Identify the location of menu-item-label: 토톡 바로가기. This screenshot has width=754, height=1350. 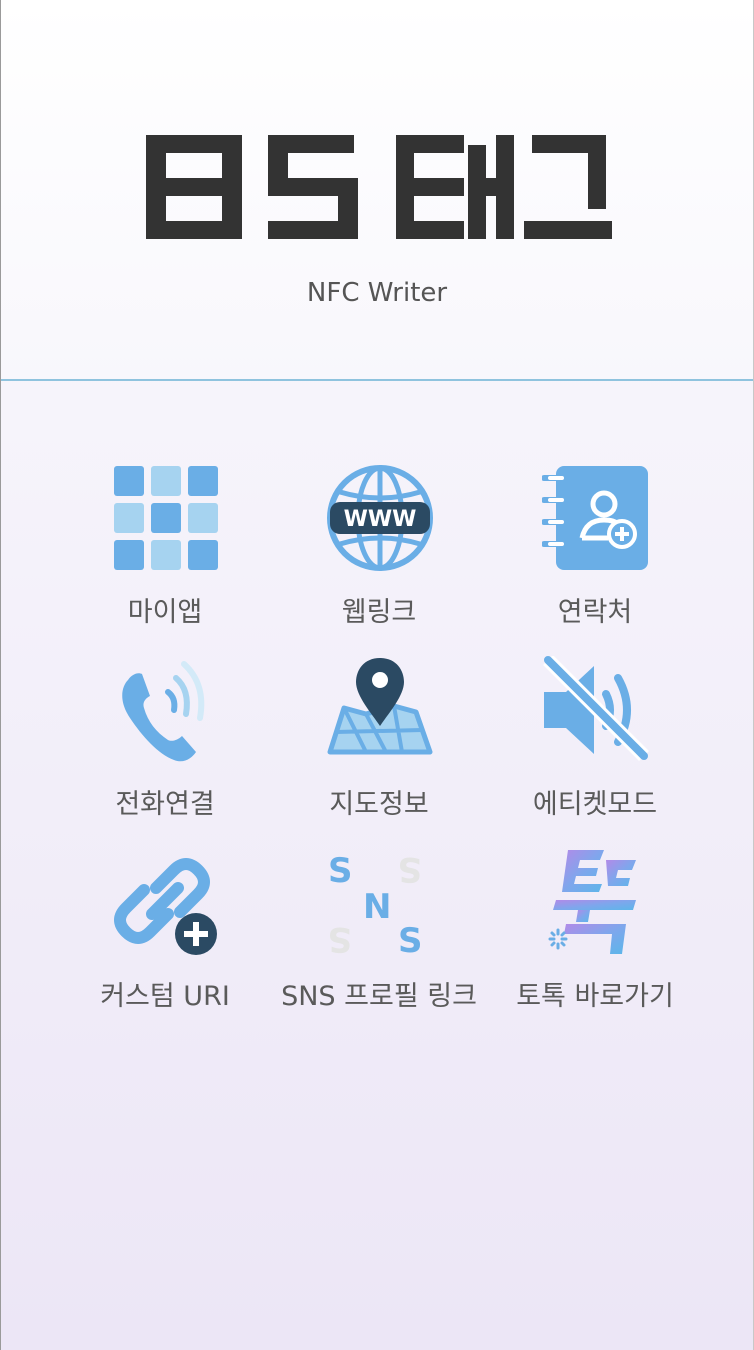
(595, 996).